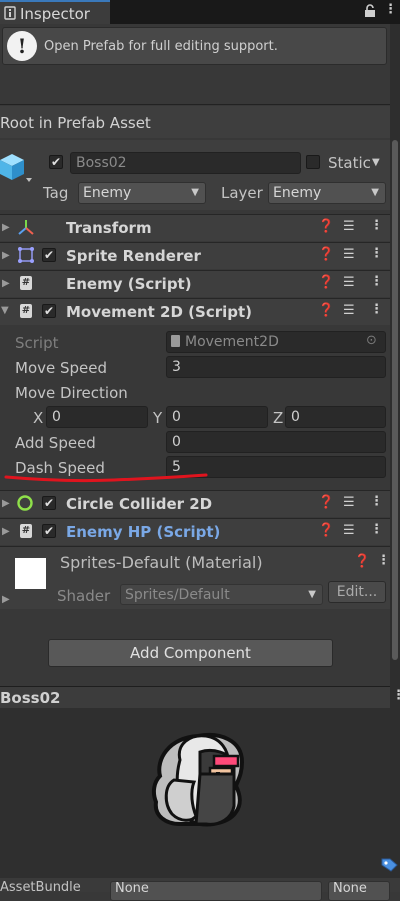 This screenshot has width=400, height=901. What do you see at coordinates (185, 163) in the screenshot?
I see `object-name-field: Boss02` at bounding box center [185, 163].